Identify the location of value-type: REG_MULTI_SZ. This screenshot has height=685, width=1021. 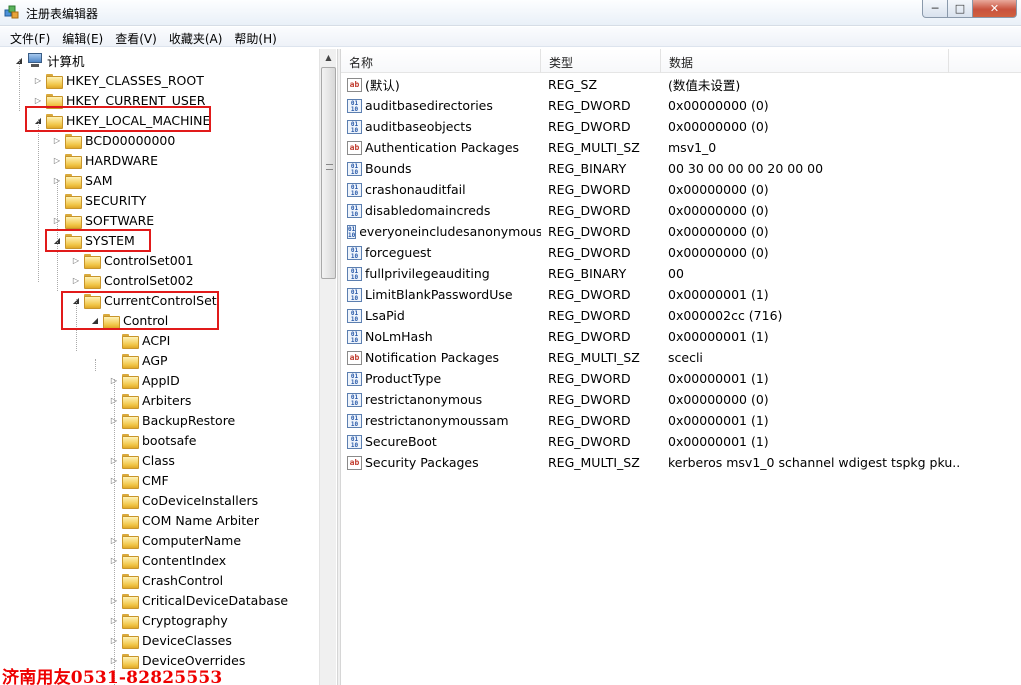
(594, 147).